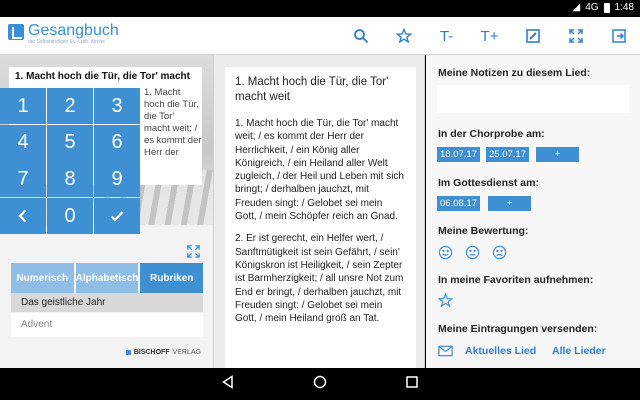  I want to click on publisher-logo: BISCHOFF VERLAG, so click(163, 352).